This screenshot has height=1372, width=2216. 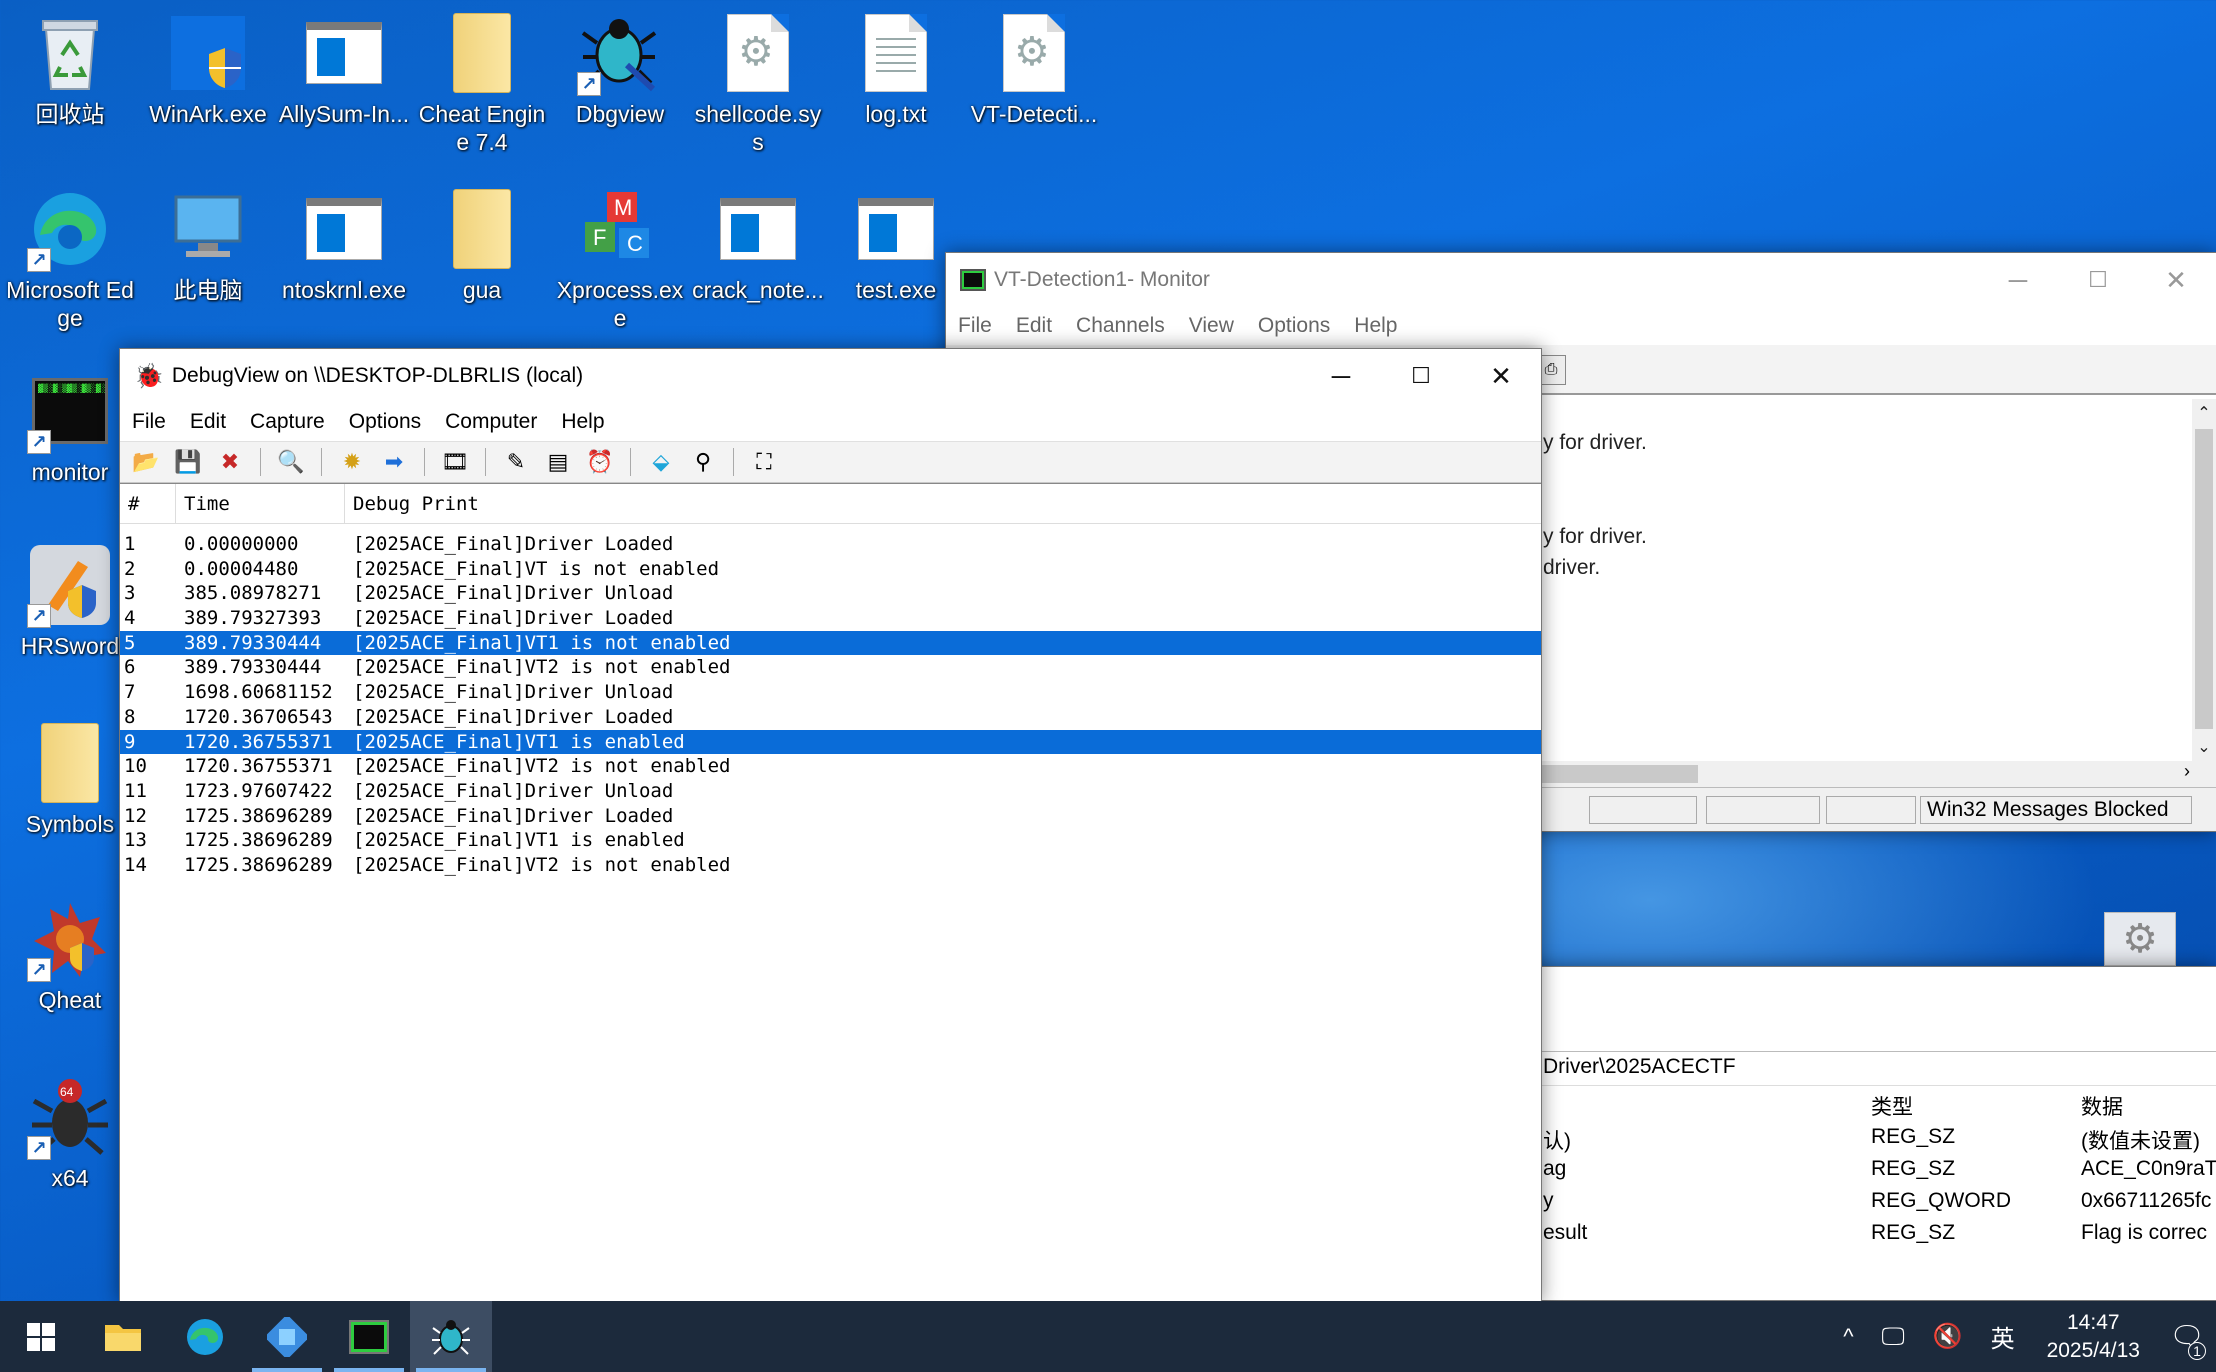 What do you see at coordinates (620, 259) in the screenshot?
I see `desktop-icon-xprocess: MFC Xprocess.exe` at bounding box center [620, 259].